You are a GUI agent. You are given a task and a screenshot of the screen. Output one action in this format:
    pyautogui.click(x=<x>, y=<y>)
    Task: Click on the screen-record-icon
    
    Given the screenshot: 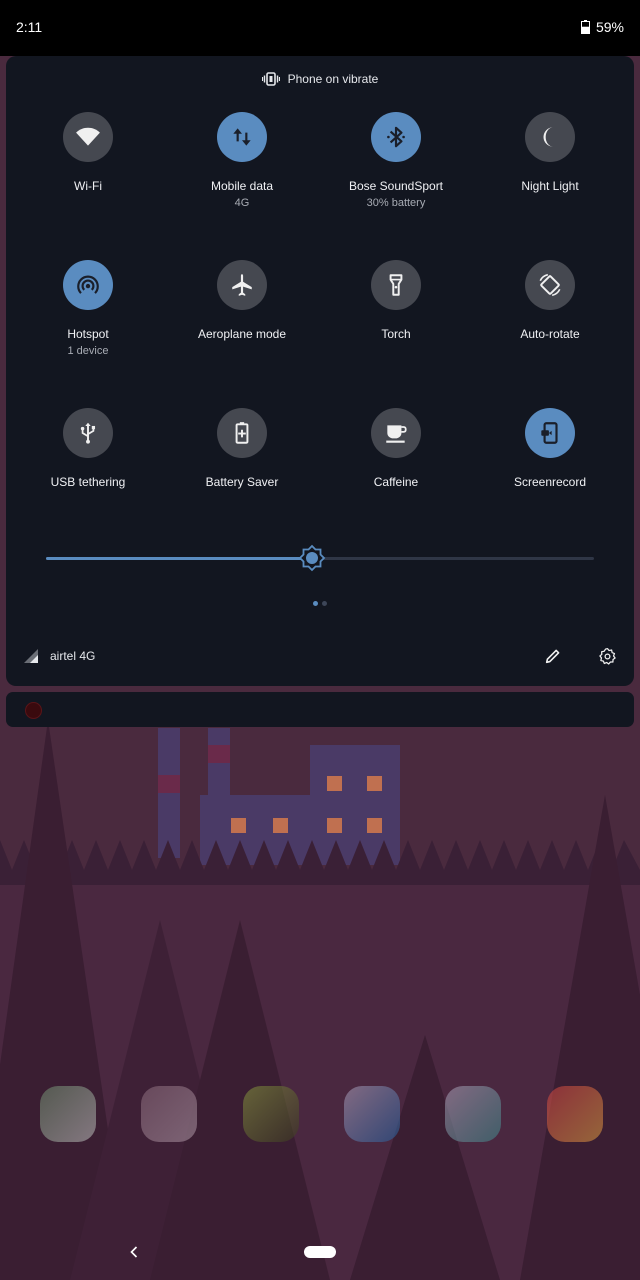 What is the action you would take?
    pyautogui.click(x=549, y=433)
    